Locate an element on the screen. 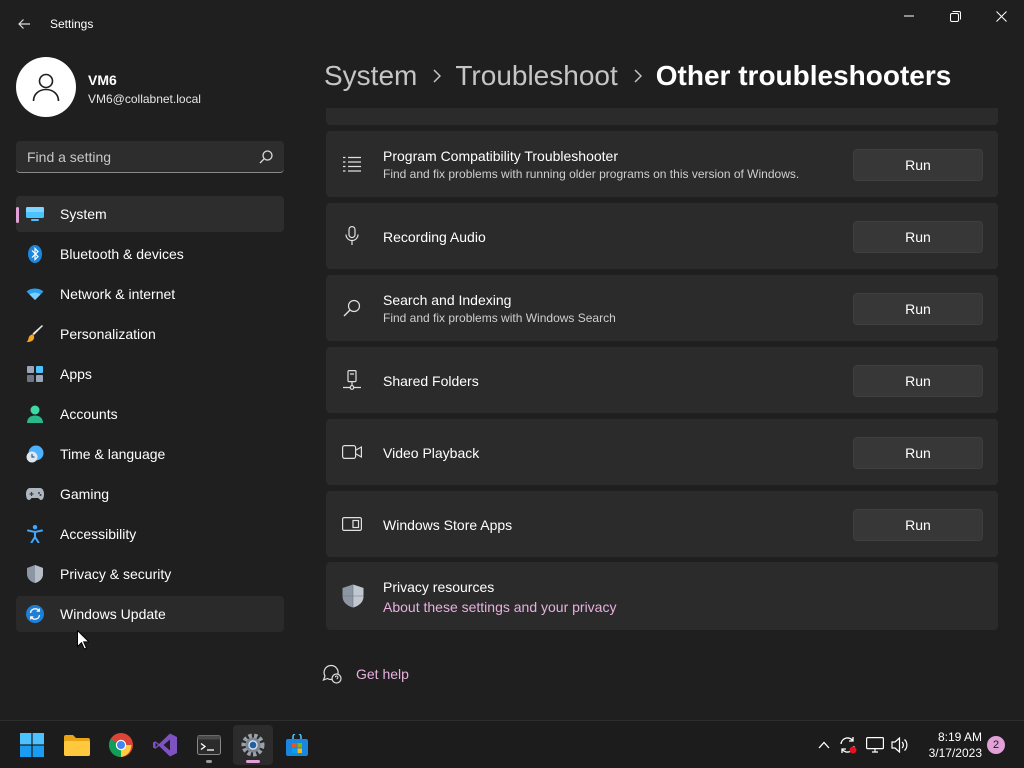  maximize-button is located at coordinates (955, 16).